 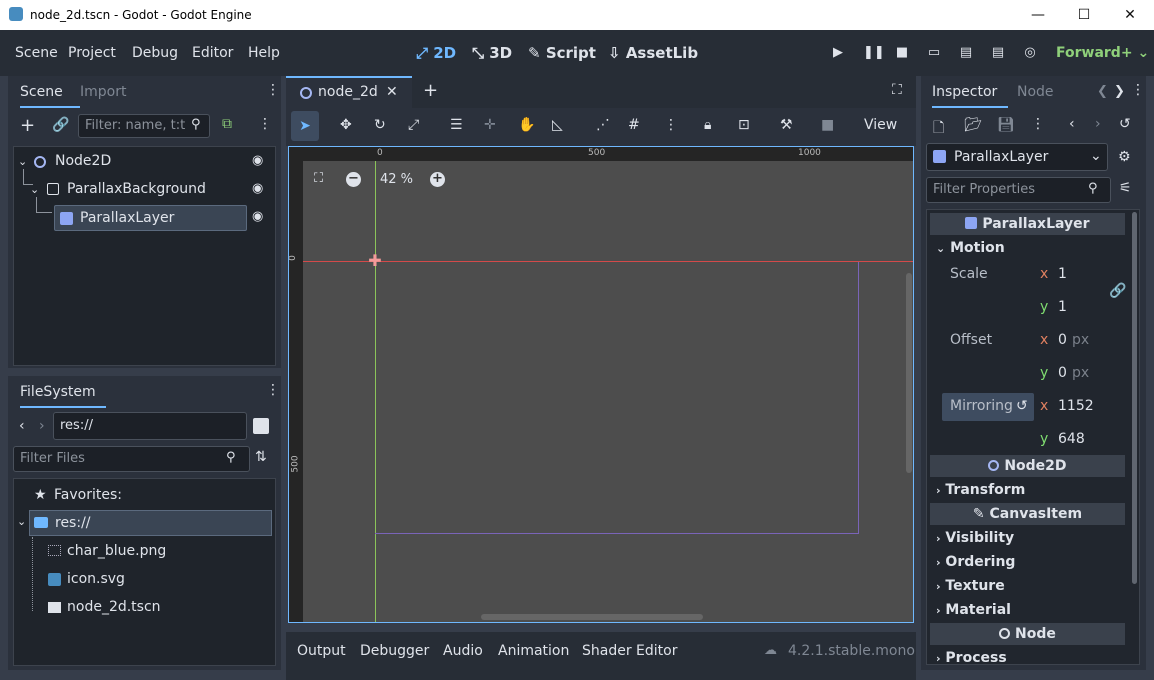 I want to click on vertical-scrollbar, so click(x=909, y=373).